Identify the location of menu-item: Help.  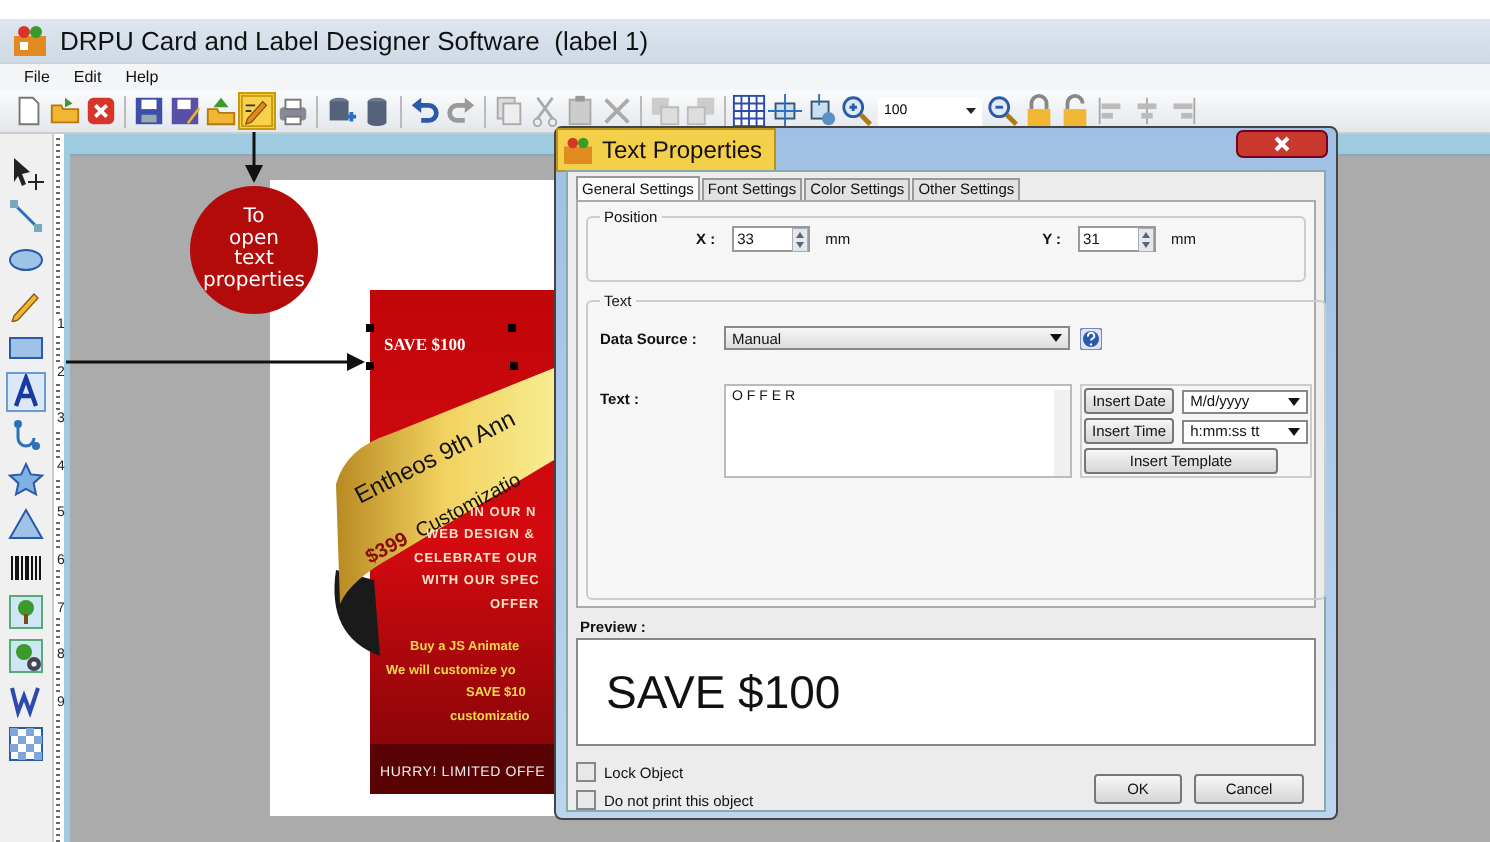
(142, 77).